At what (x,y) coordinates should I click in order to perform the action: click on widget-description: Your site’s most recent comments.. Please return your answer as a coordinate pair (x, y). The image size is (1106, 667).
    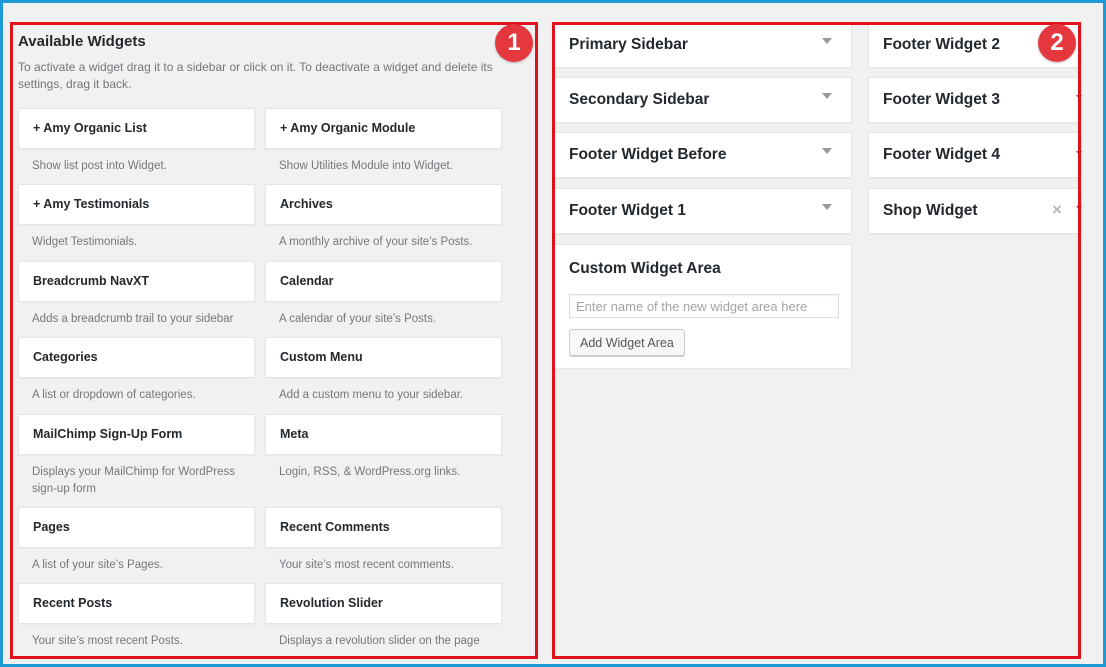
    Looking at the image, I should click on (367, 565).